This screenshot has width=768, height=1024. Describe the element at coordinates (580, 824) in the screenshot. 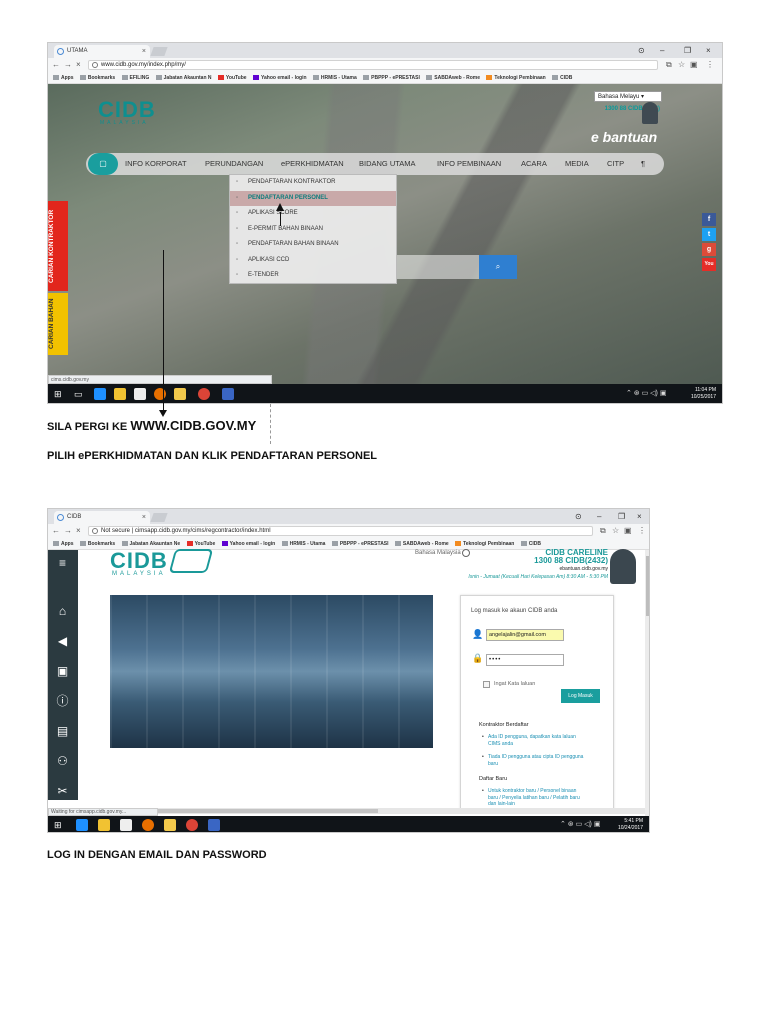

I see `system-tray-icons: ⌃ ⊛ ▭ ◁) ▣` at that location.